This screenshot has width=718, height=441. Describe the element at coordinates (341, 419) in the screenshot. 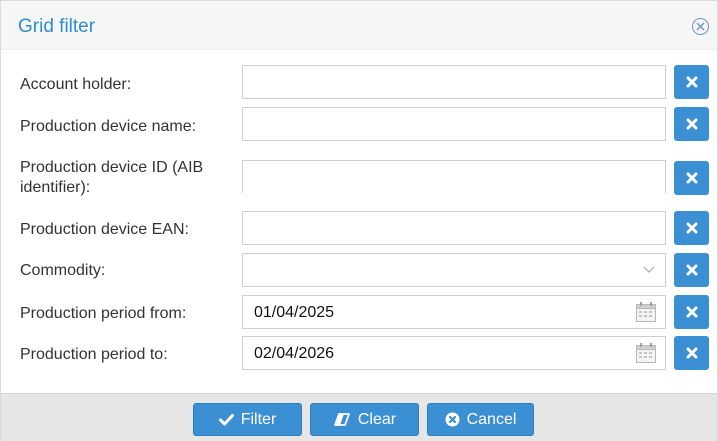

I see `eraser-icon` at that location.